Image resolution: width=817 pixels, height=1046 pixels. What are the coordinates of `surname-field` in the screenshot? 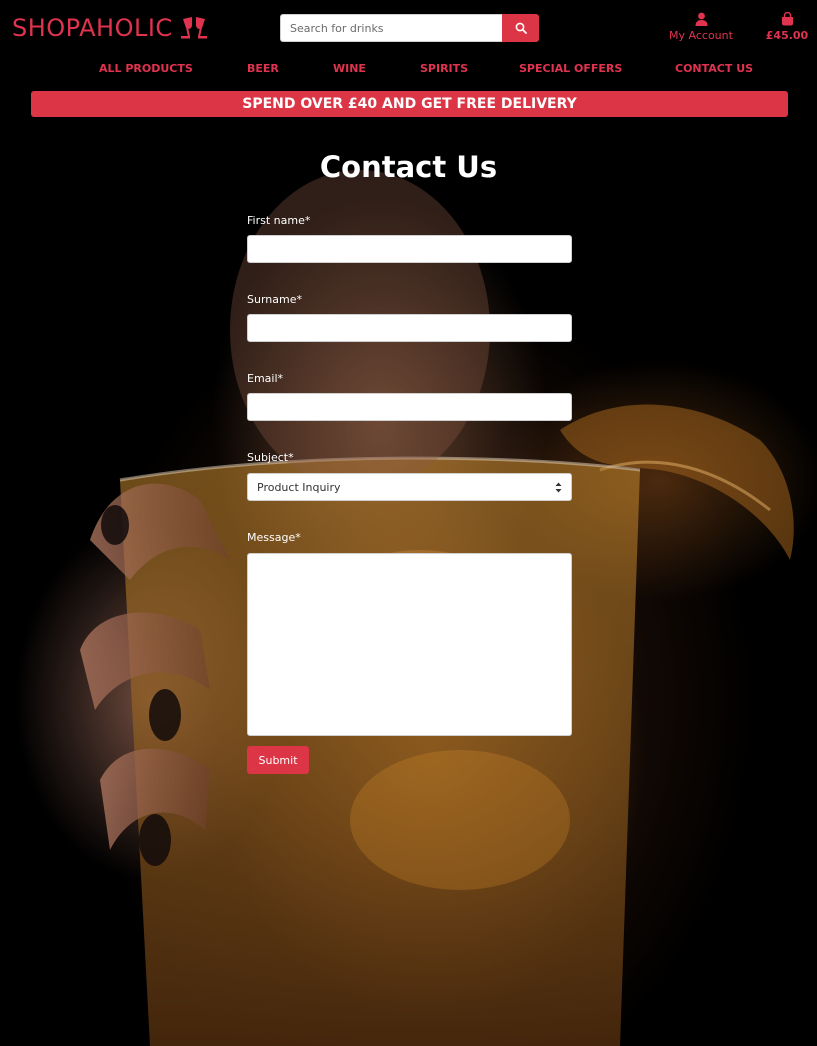 It's located at (409, 328).